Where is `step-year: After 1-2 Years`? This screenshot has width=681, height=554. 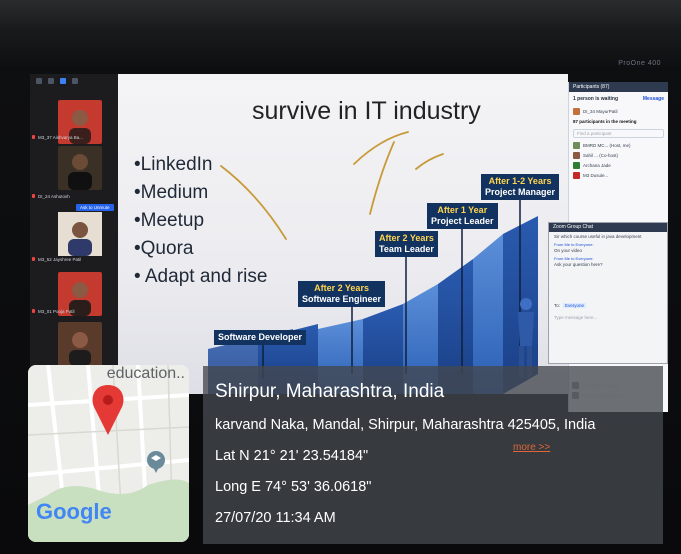
step-year: After 1-2 Years is located at coordinates (520, 181).